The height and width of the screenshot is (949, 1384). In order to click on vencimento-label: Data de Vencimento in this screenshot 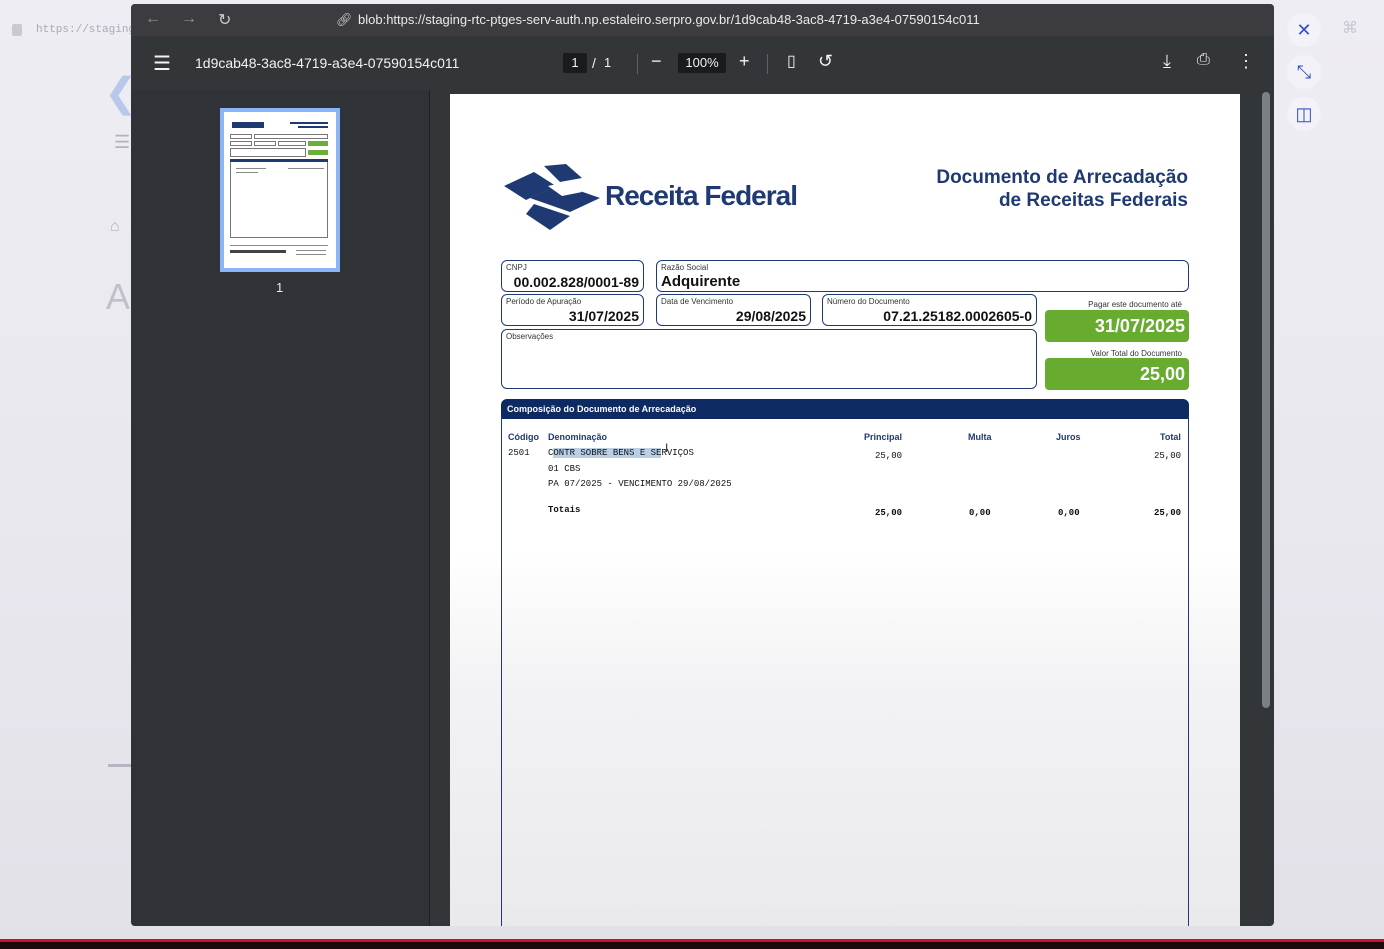, I will do `click(697, 301)`.